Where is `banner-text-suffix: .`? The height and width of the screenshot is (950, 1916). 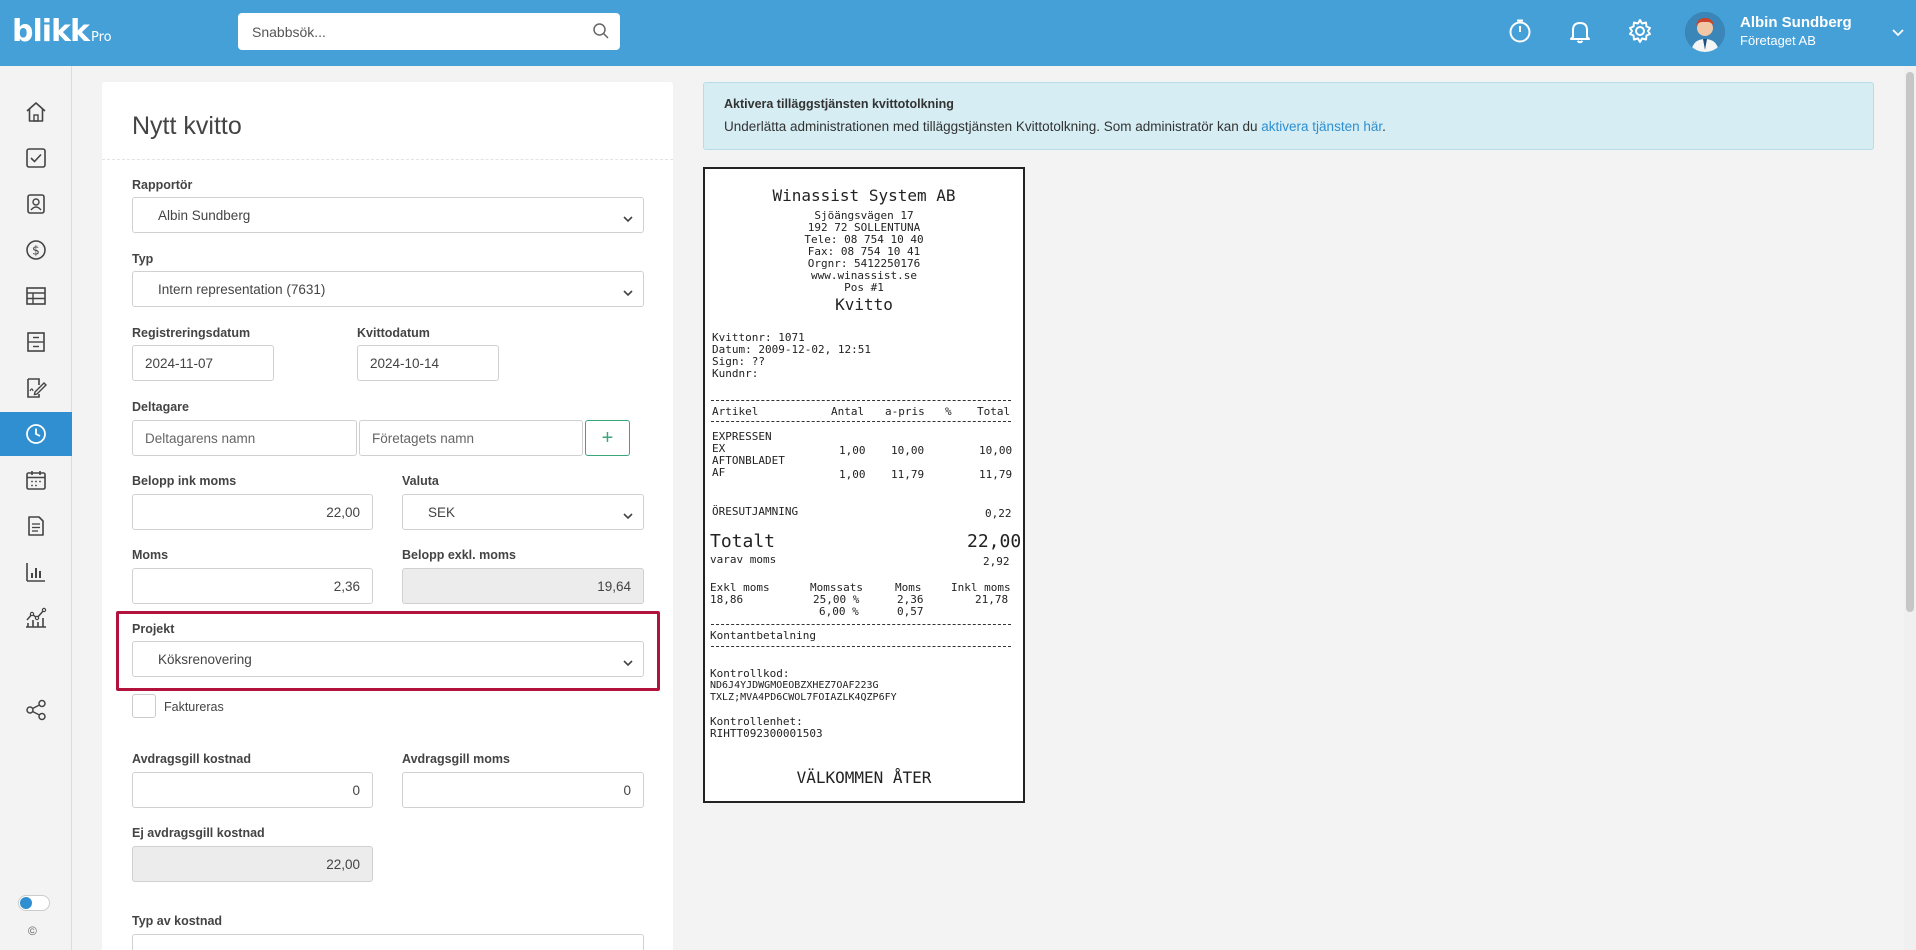 banner-text-suffix: . is located at coordinates (1384, 126).